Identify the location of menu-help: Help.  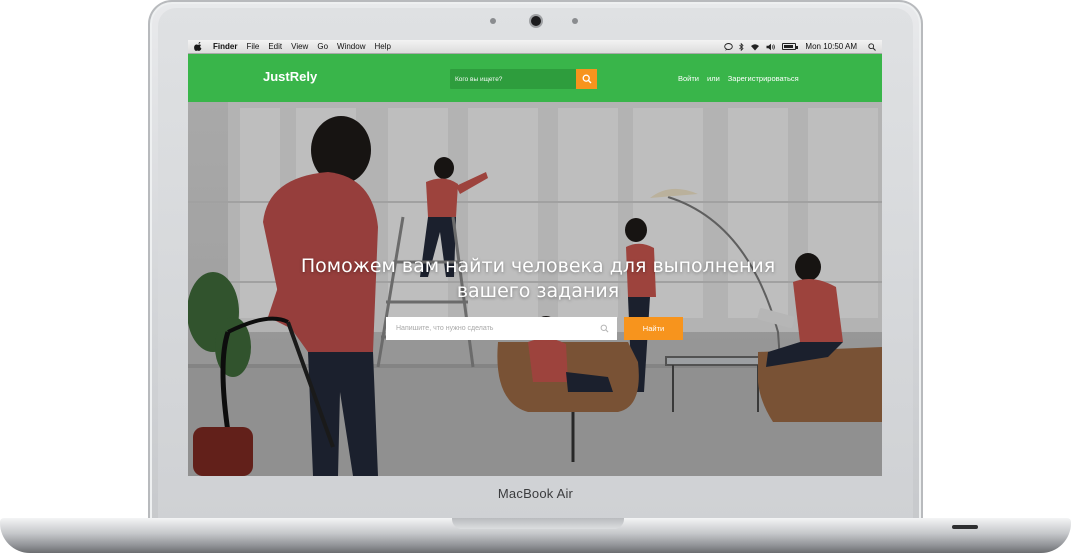
(382, 46).